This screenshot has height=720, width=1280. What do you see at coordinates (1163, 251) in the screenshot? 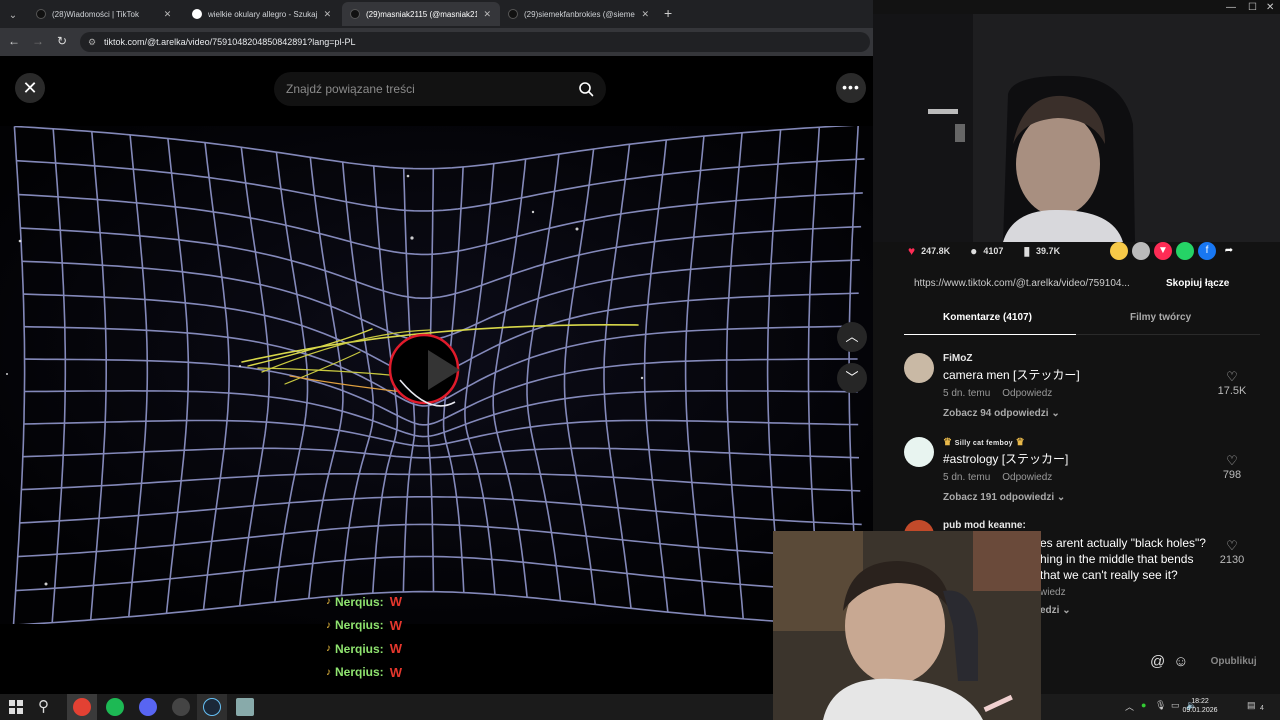
I see `send-share-icon: ▼` at bounding box center [1163, 251].